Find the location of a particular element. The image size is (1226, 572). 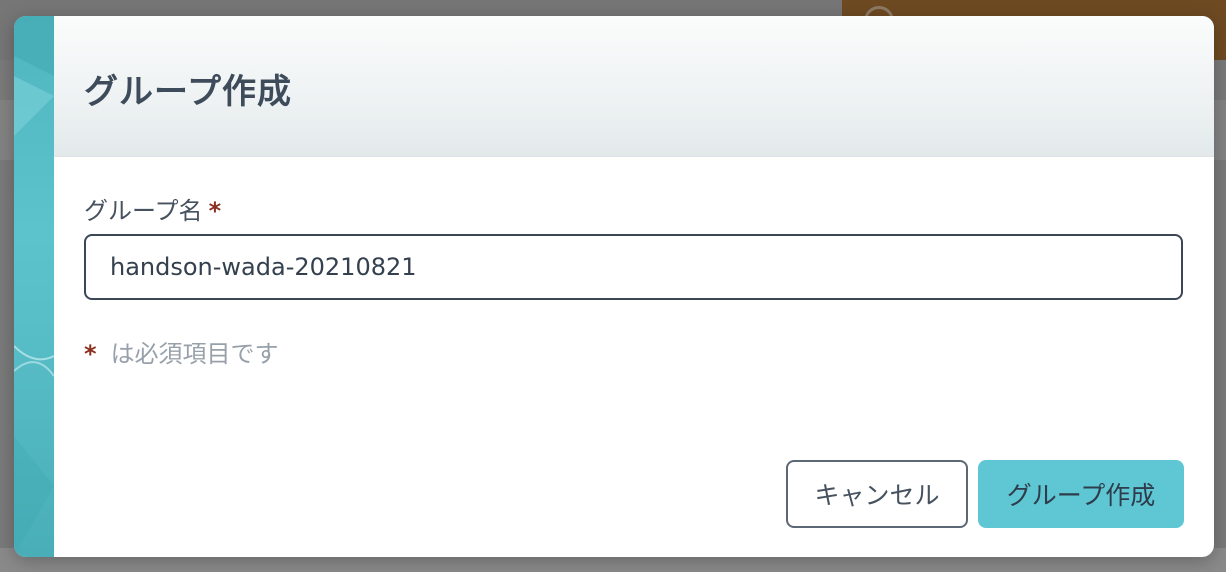

group-name-input is located at coordinates (633, 267).